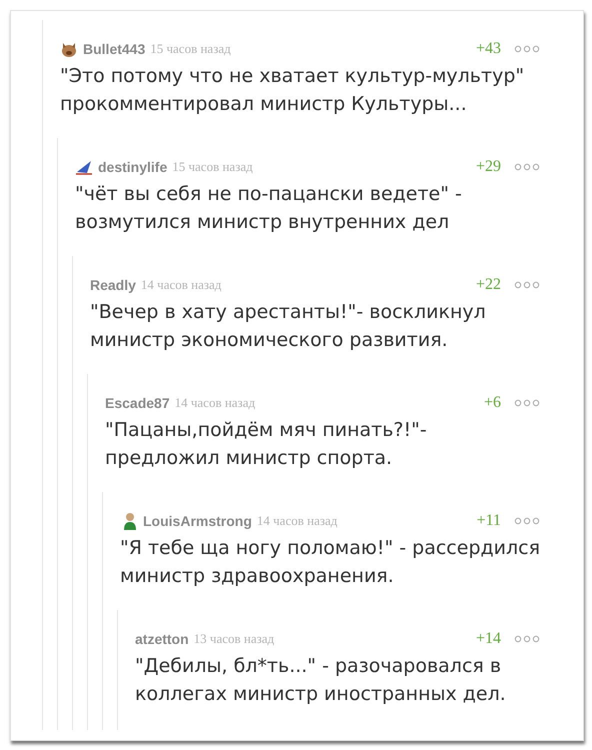  Describe the element at coordinates (330, 562) in the screenshot. I see `comment-text: "Я тебе ща ногу поломаю!" - рассердился министр здравоохранения.` at that location.